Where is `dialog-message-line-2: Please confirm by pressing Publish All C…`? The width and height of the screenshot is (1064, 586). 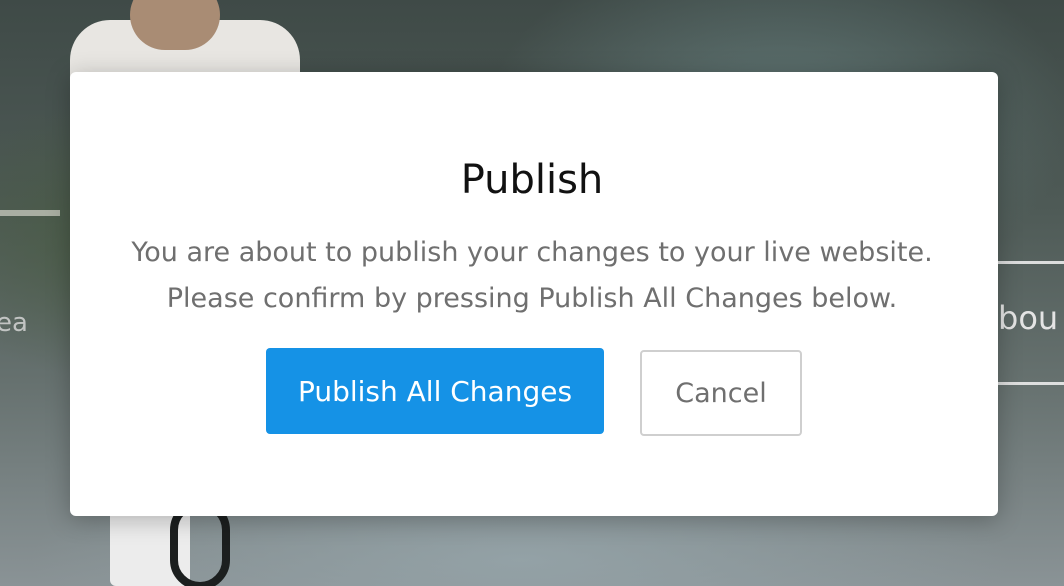 dialog-message-line-2: Please confirm by pressing Publish All C… is located at coordinates (532, 298).